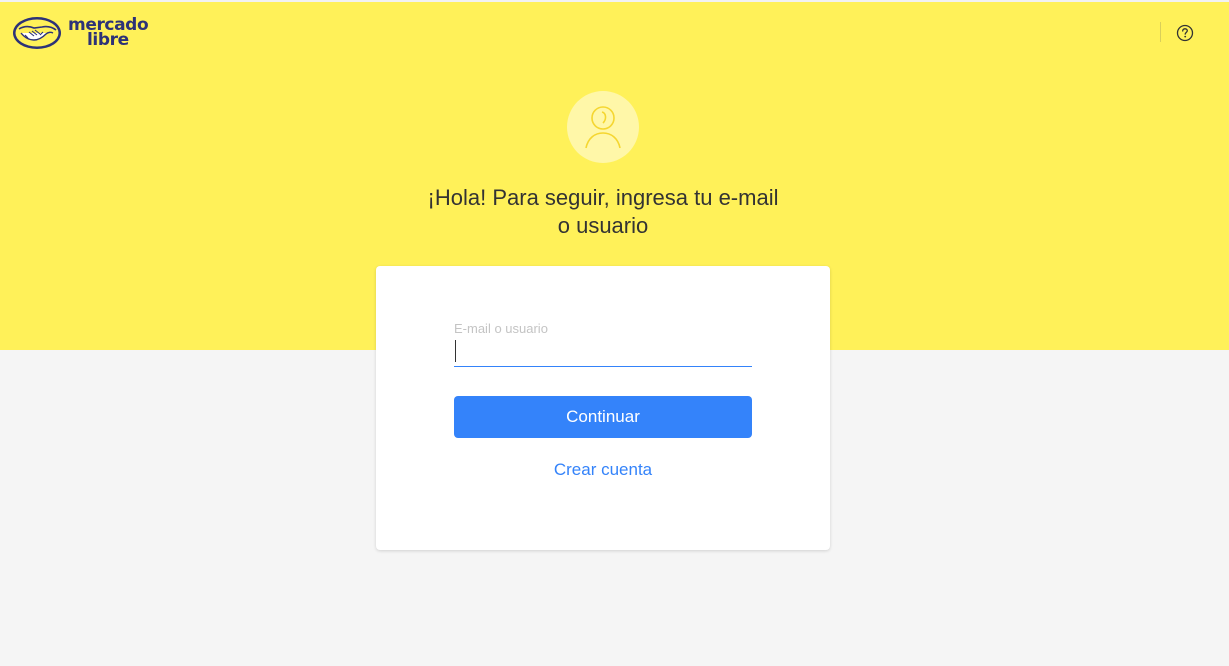  I want to click on text-cursor, so click(455, 351).